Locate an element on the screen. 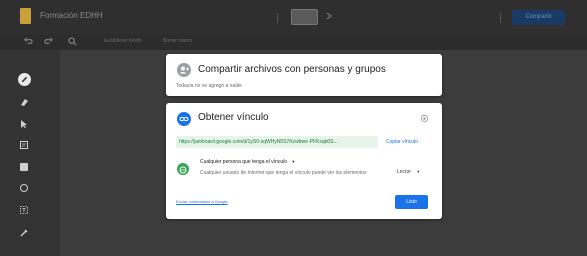 This screenshot has width=587, height=256. text-box-icon is located at coordinates (24, 210).